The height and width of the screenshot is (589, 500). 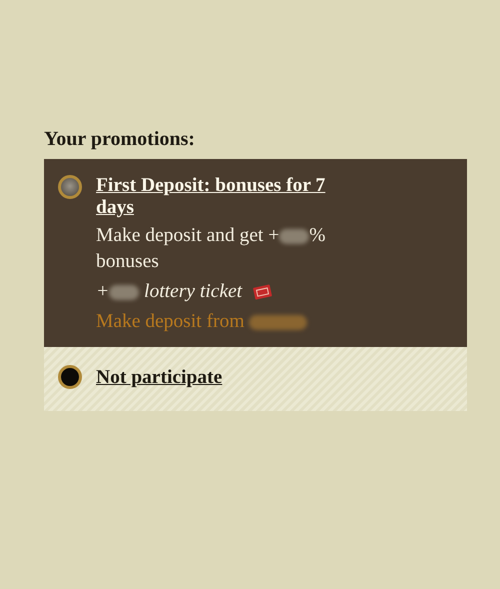 What do you see at coordinates (226, 322) in the screenshot?
I see `minimum-deposit-text: Make deposit from` at bounding box center [226, 322].